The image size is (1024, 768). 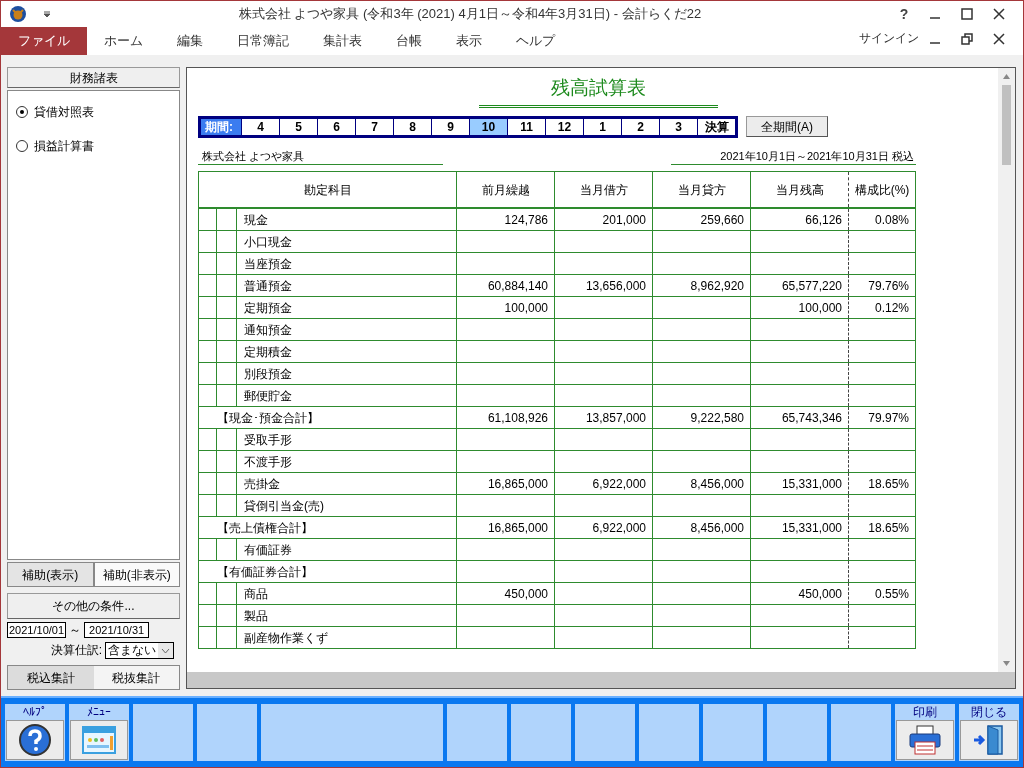 What do you see at coordinates (787, 126) in the screenshot?
I see `all-periods-button: 全期間(A)` at bounding box center [787, 126].